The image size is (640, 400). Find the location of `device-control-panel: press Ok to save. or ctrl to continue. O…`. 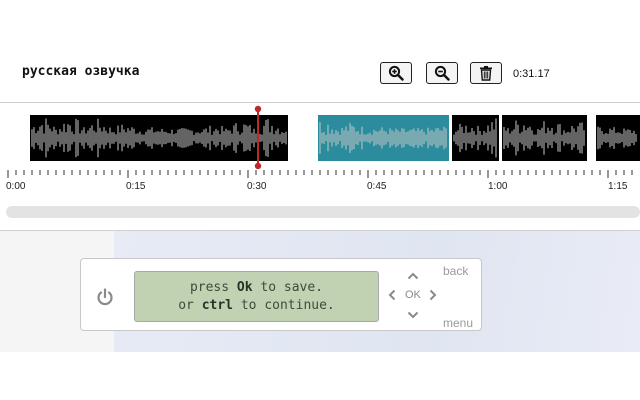

device-control-panel: press Ok to save. or ctrl to continue. O… is located at coordinates (281, 294).